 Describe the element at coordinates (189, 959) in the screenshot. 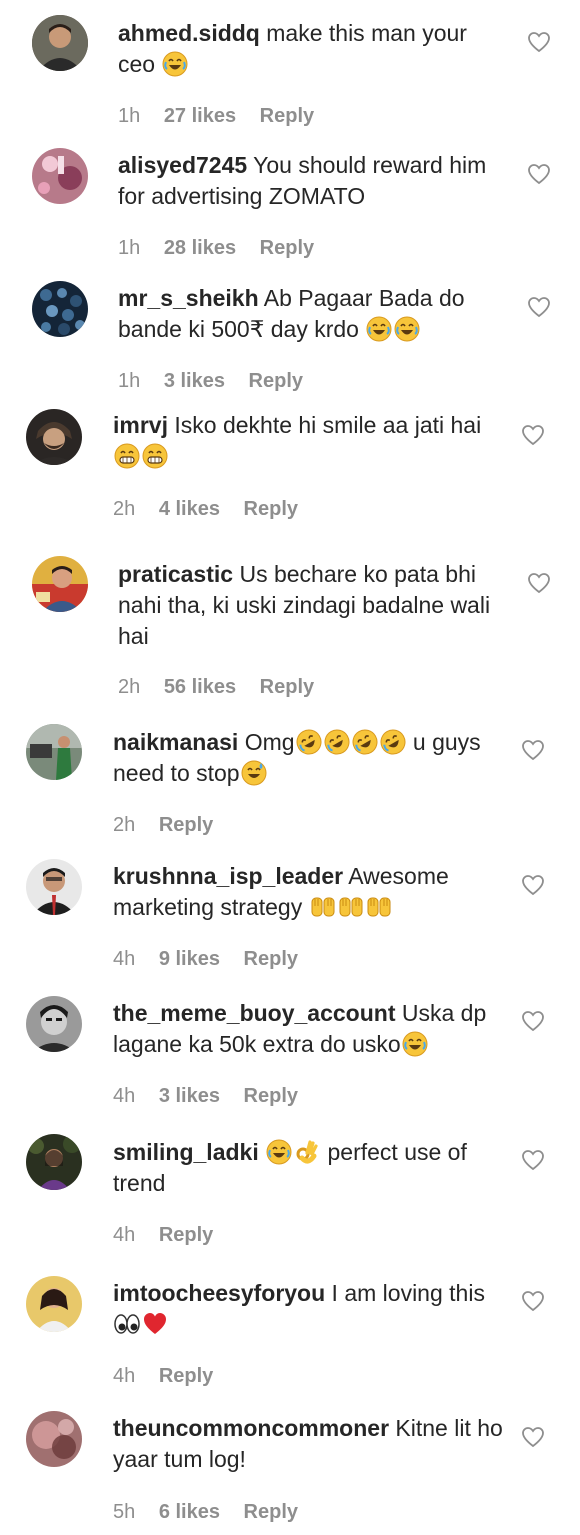

I see `comment-likes: 9 likes` at that location.